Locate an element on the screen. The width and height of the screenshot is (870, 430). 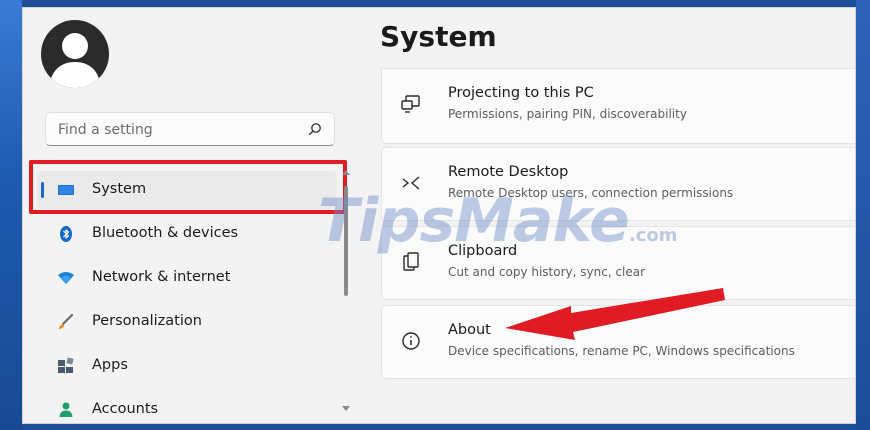
system-highlight-box is located at coordinates (188, 187).